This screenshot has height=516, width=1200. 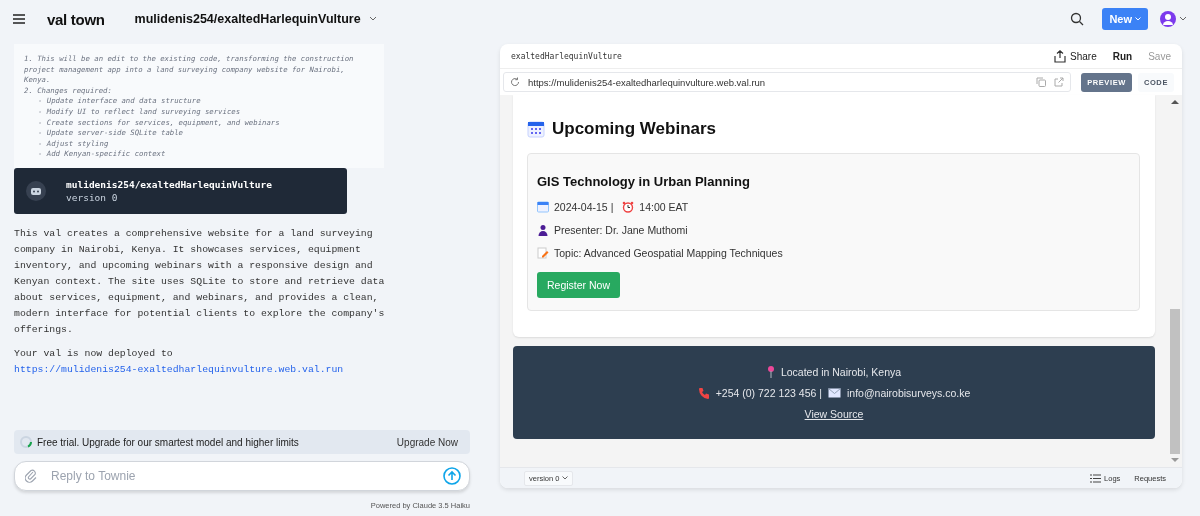 I want to click on url-field: https://mulidenis254-exaltedharlequinvulture.web.val.run, so click(x=787, y=82).